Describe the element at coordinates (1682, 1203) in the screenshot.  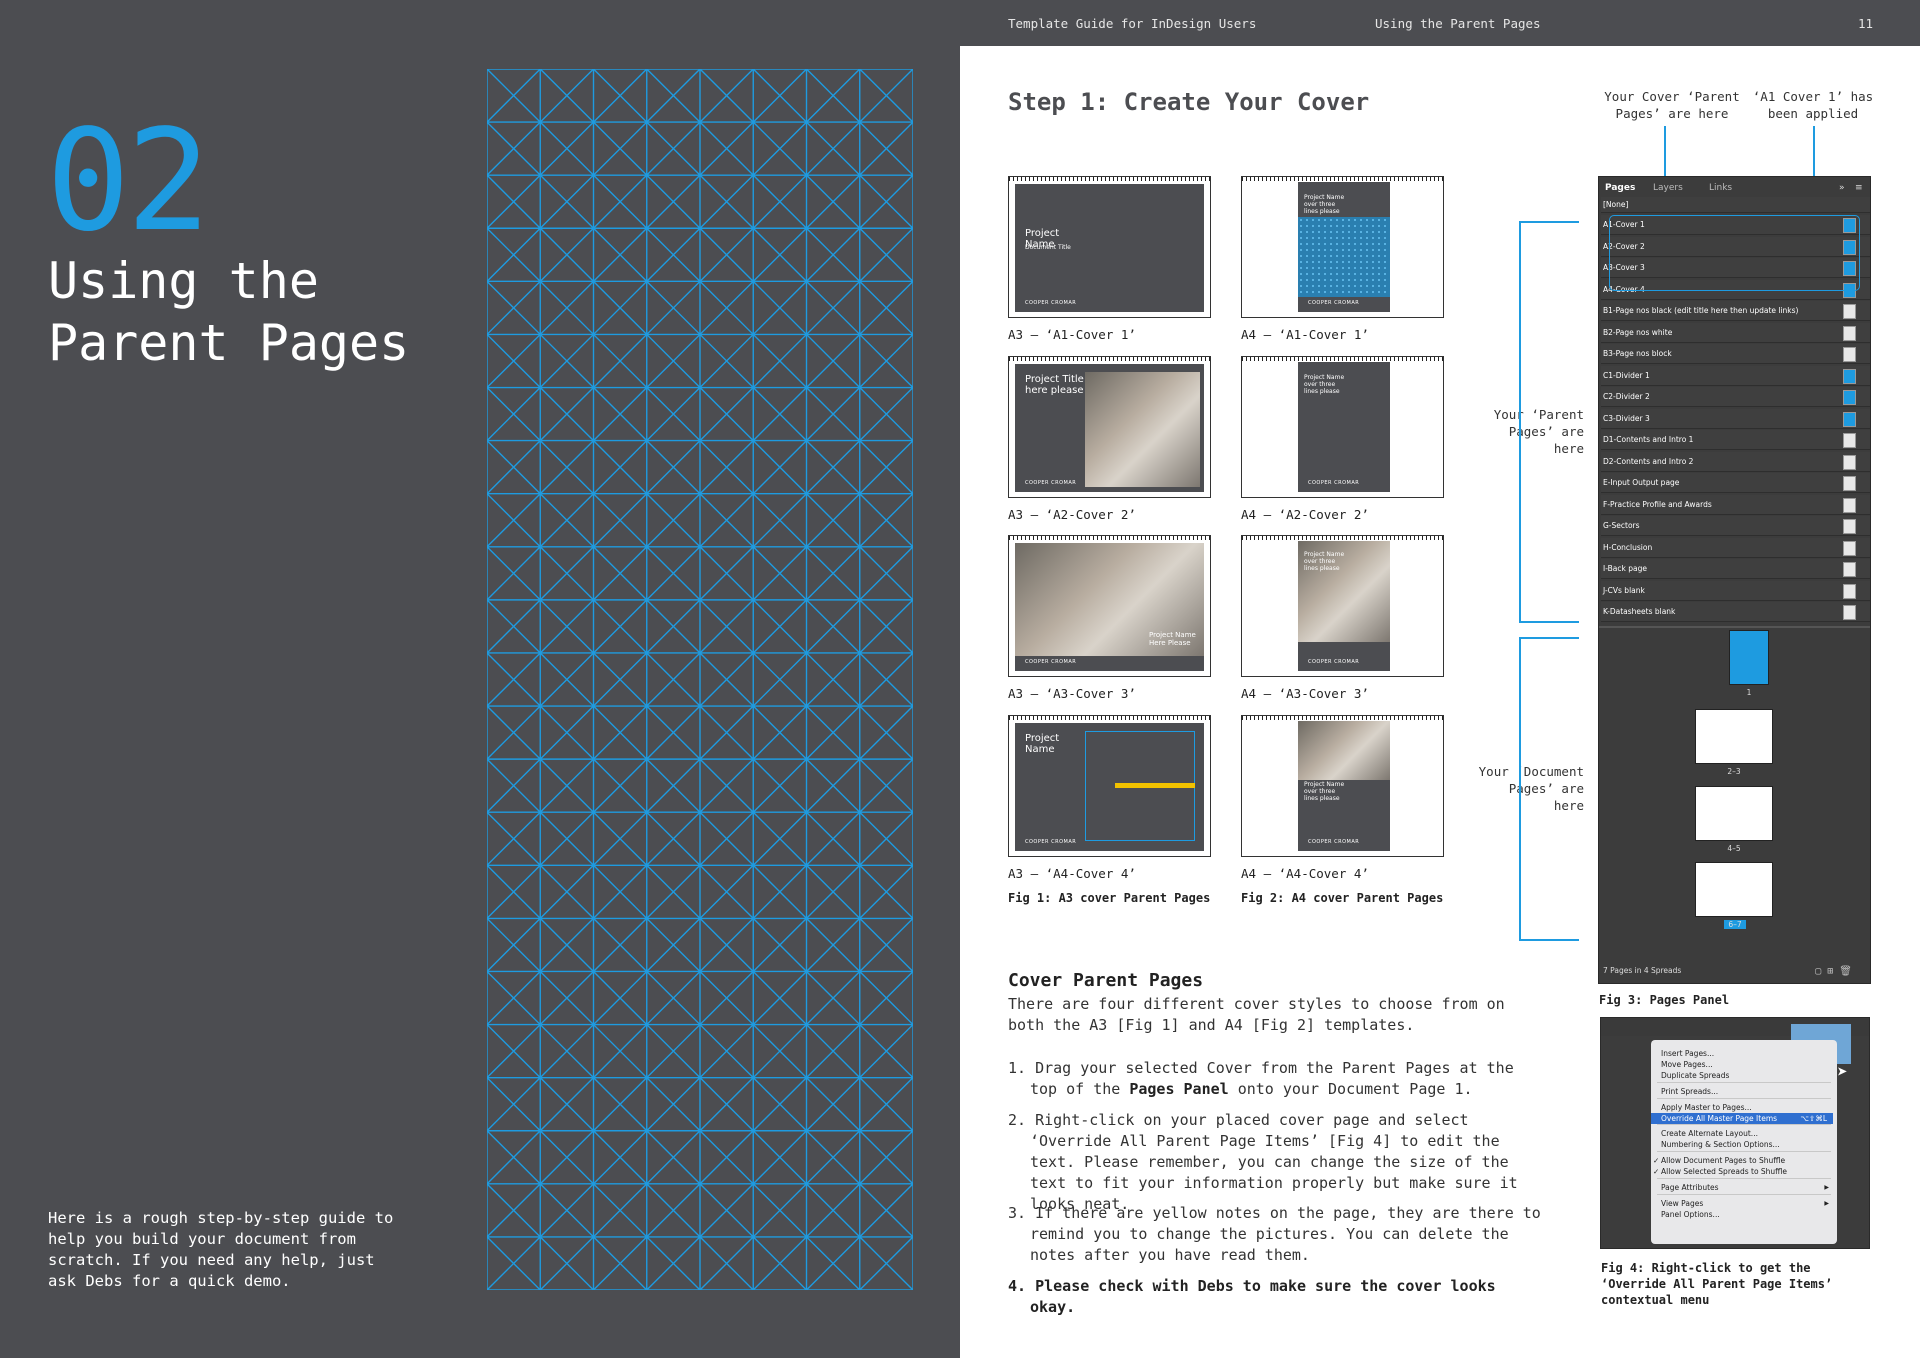
I see `menu-item-label: View Pages` at that location.